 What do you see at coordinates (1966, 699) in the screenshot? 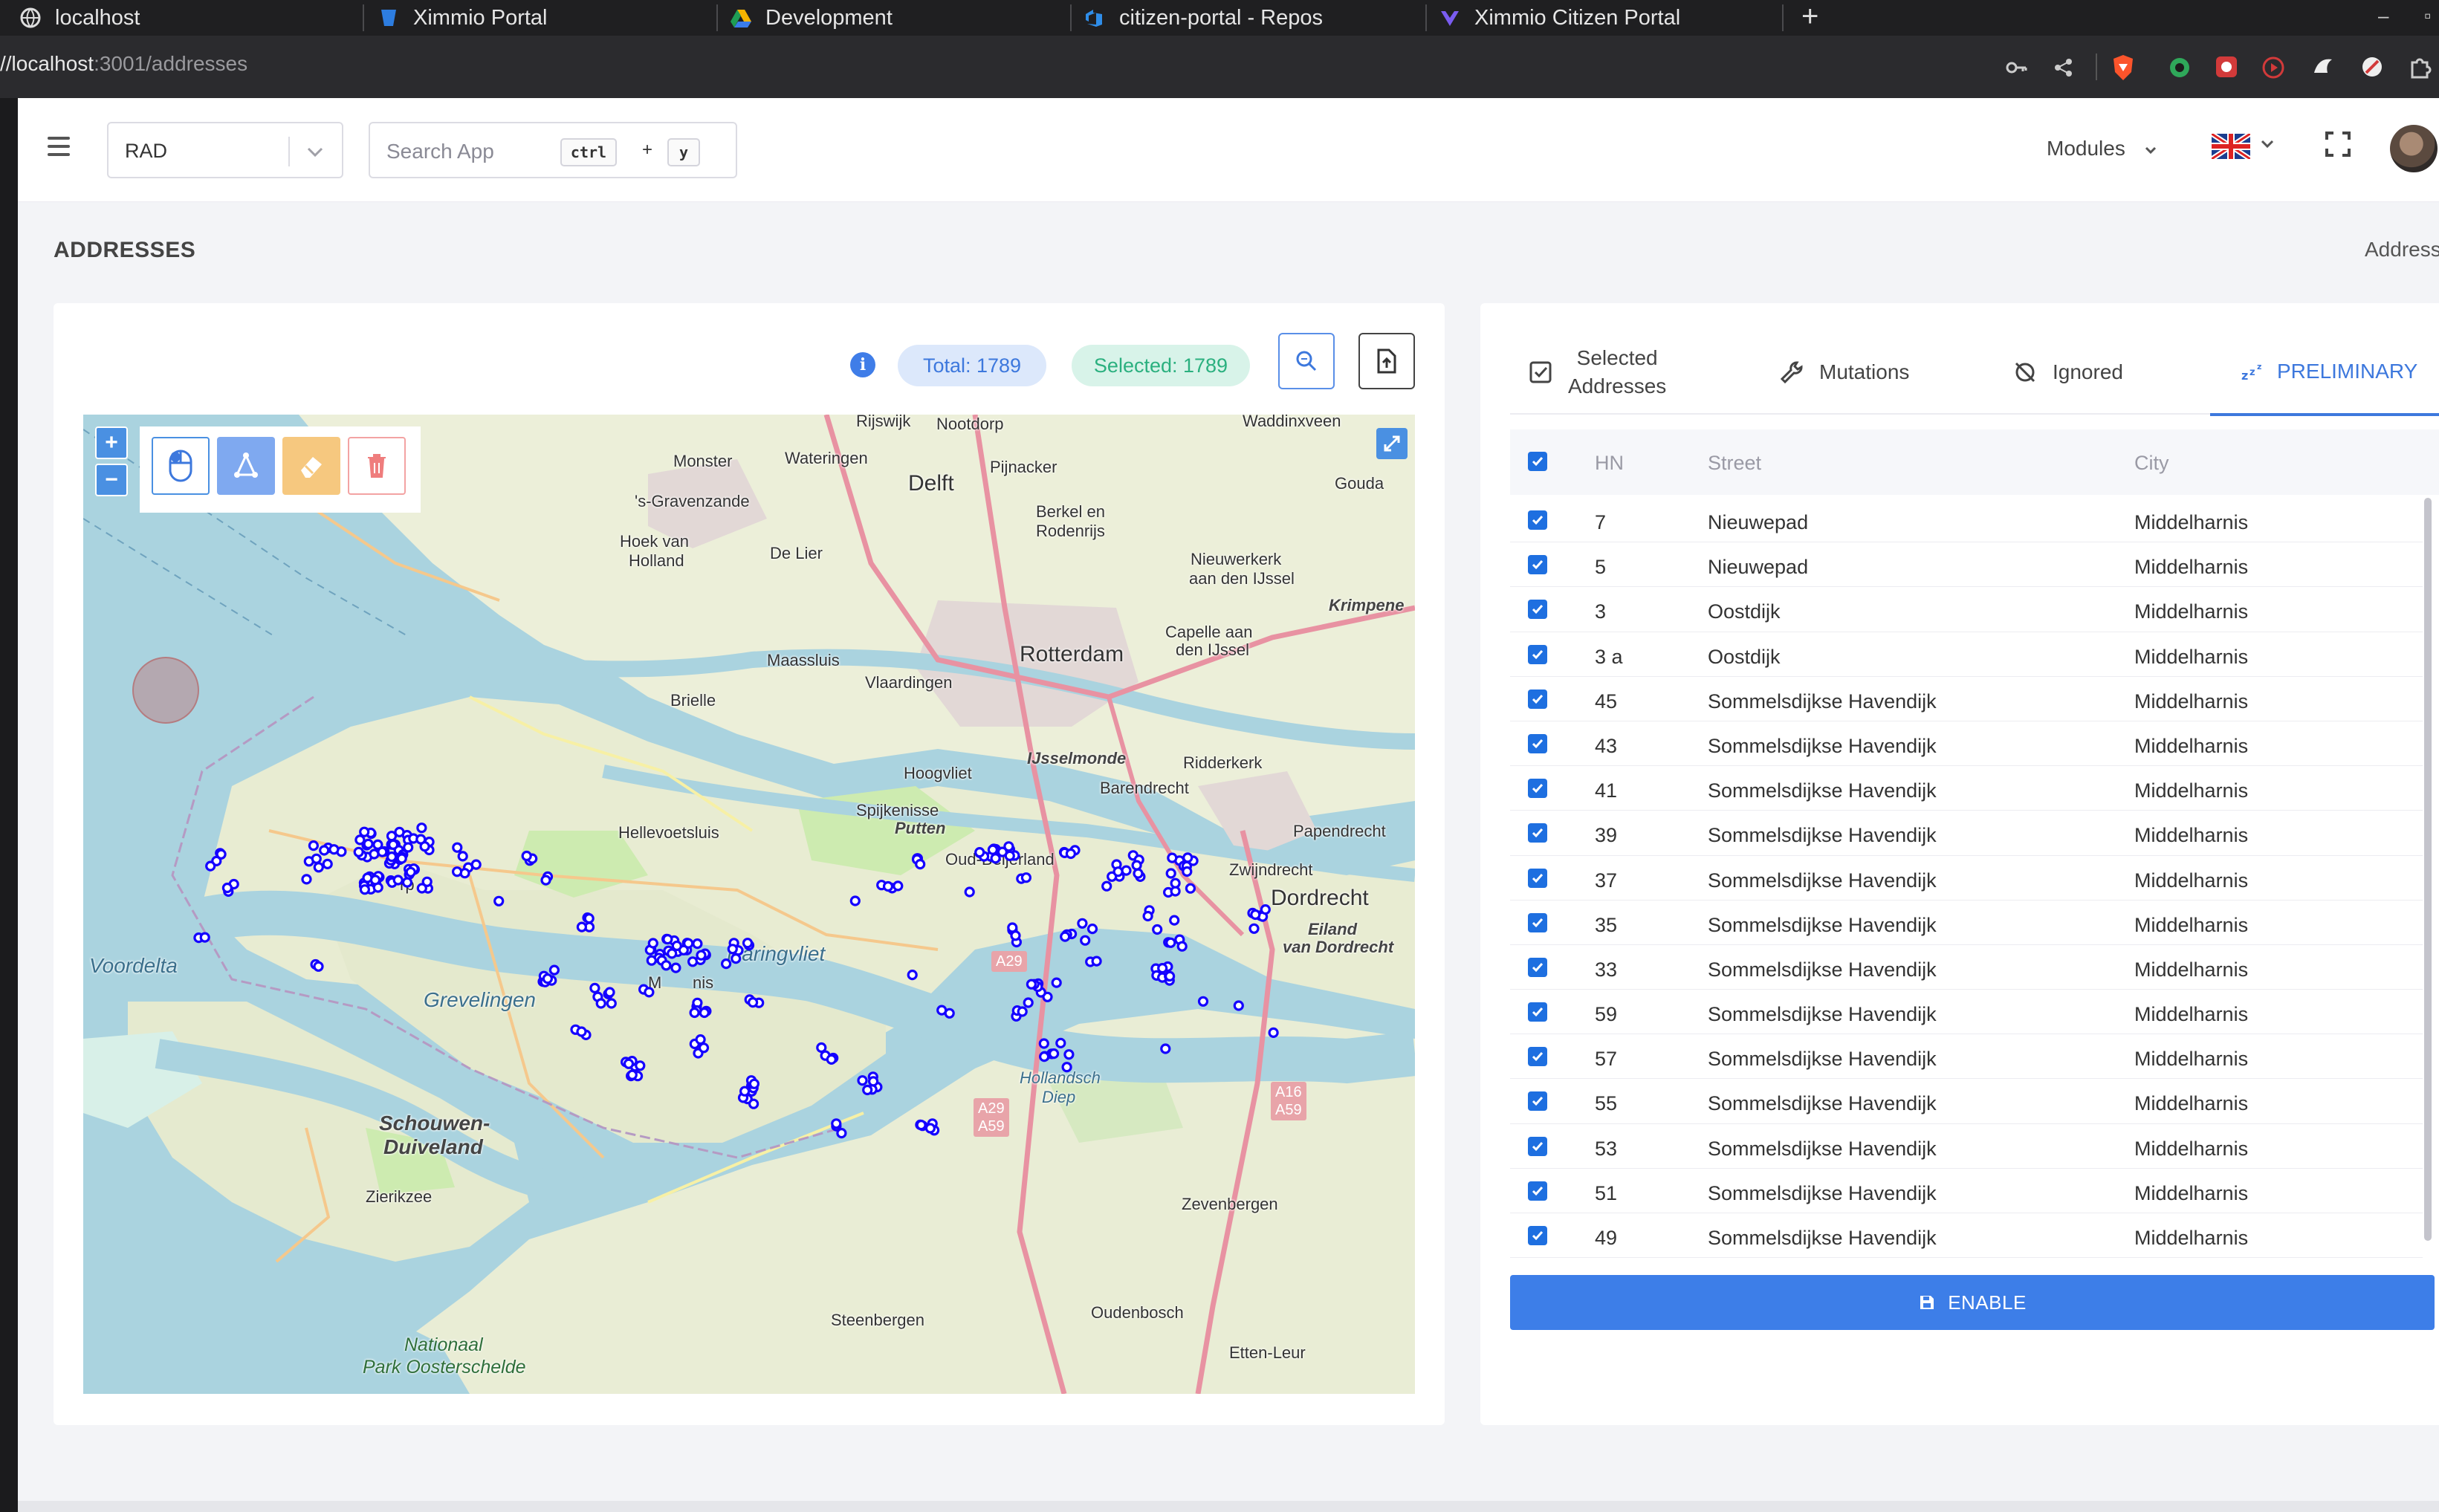
I see `table-row: 45 Sommelsdijkse Havendijk Middelharnis` at bounding box center [1966, 699].